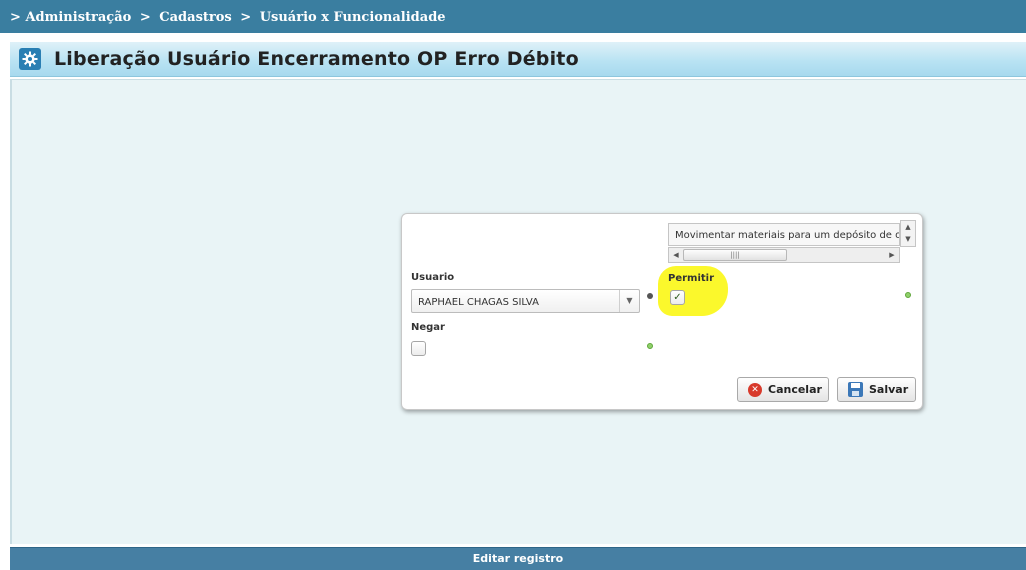 The width and height of the screenshot is (1026, 570). What do you see at coordinates (78, 17) in the screenshot?
I see `breadcrumb-item-administracao: Administração` at bounding box center [78, 17].